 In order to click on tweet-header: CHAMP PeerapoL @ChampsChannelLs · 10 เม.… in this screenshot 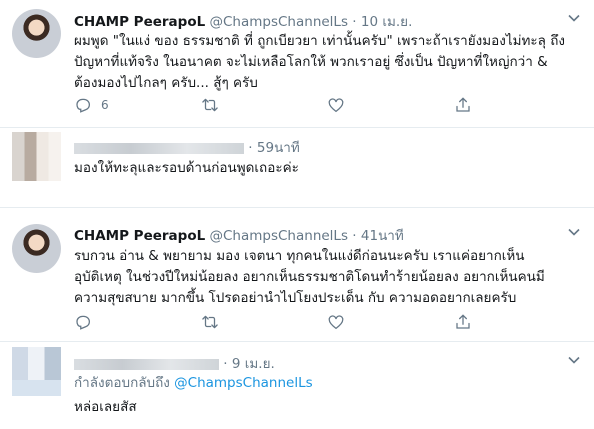, I will do `click(243, 21)`.